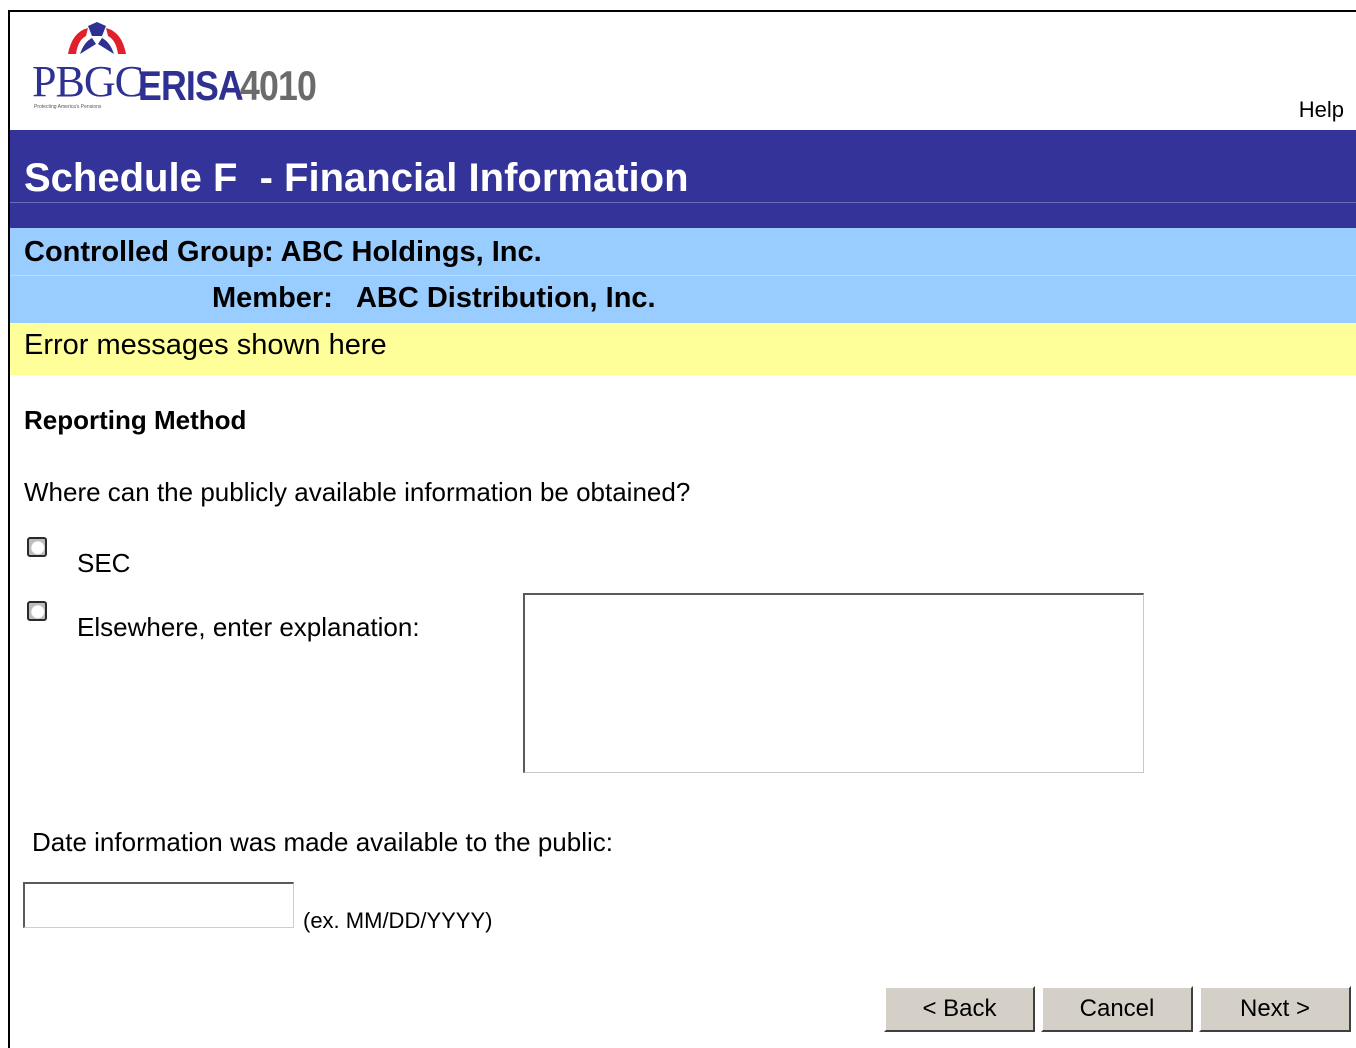 The width and height of the screenshot is (1356, 1048). Describe the element at coordinates (37, 547) in the screenshot. I see `sec-radio` at that location.